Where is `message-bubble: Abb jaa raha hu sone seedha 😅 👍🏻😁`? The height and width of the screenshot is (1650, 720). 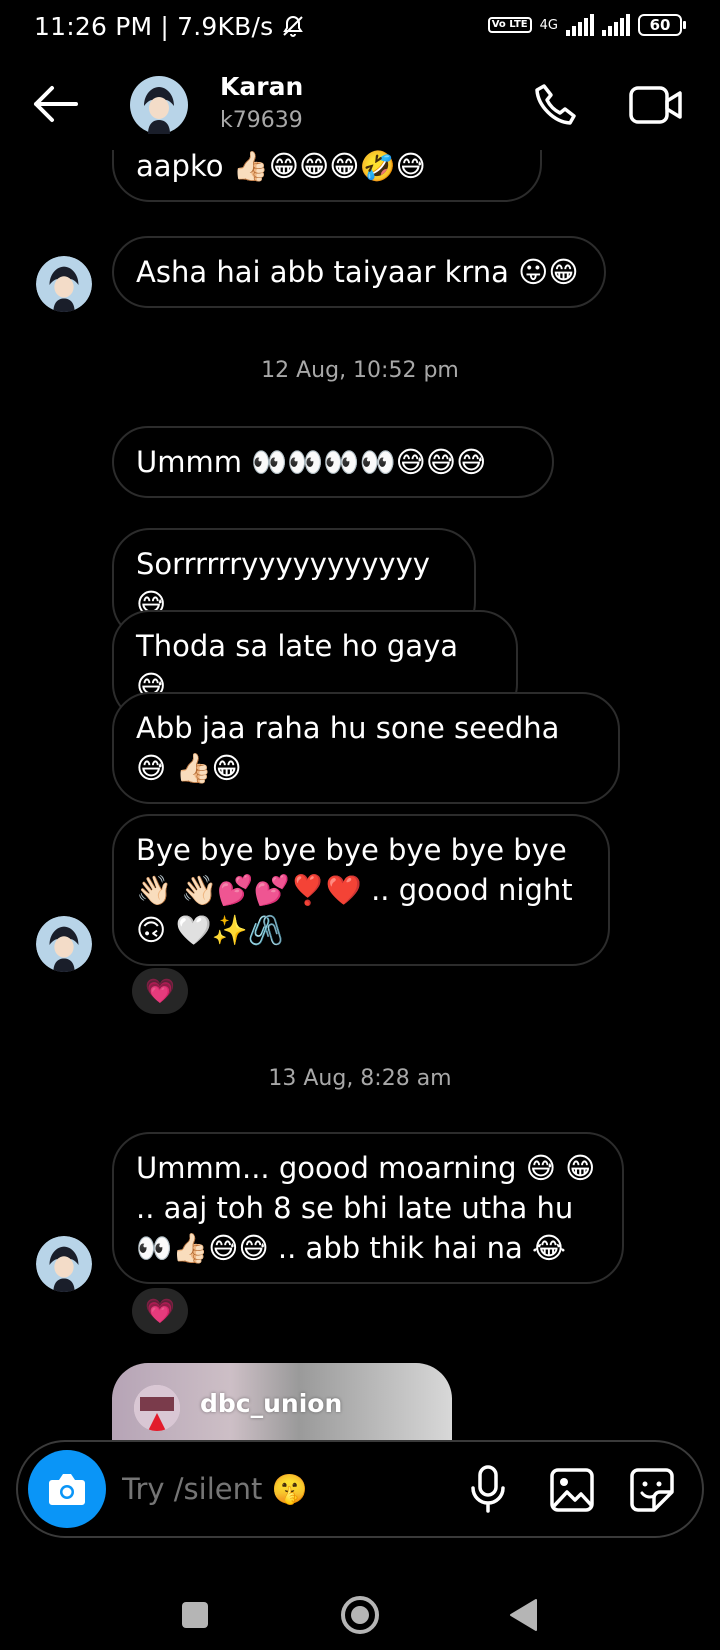 message-bubble: Abb jaa raha hu sone seedha 😅 👍🏻😁 is located at coordinates (366, 748).